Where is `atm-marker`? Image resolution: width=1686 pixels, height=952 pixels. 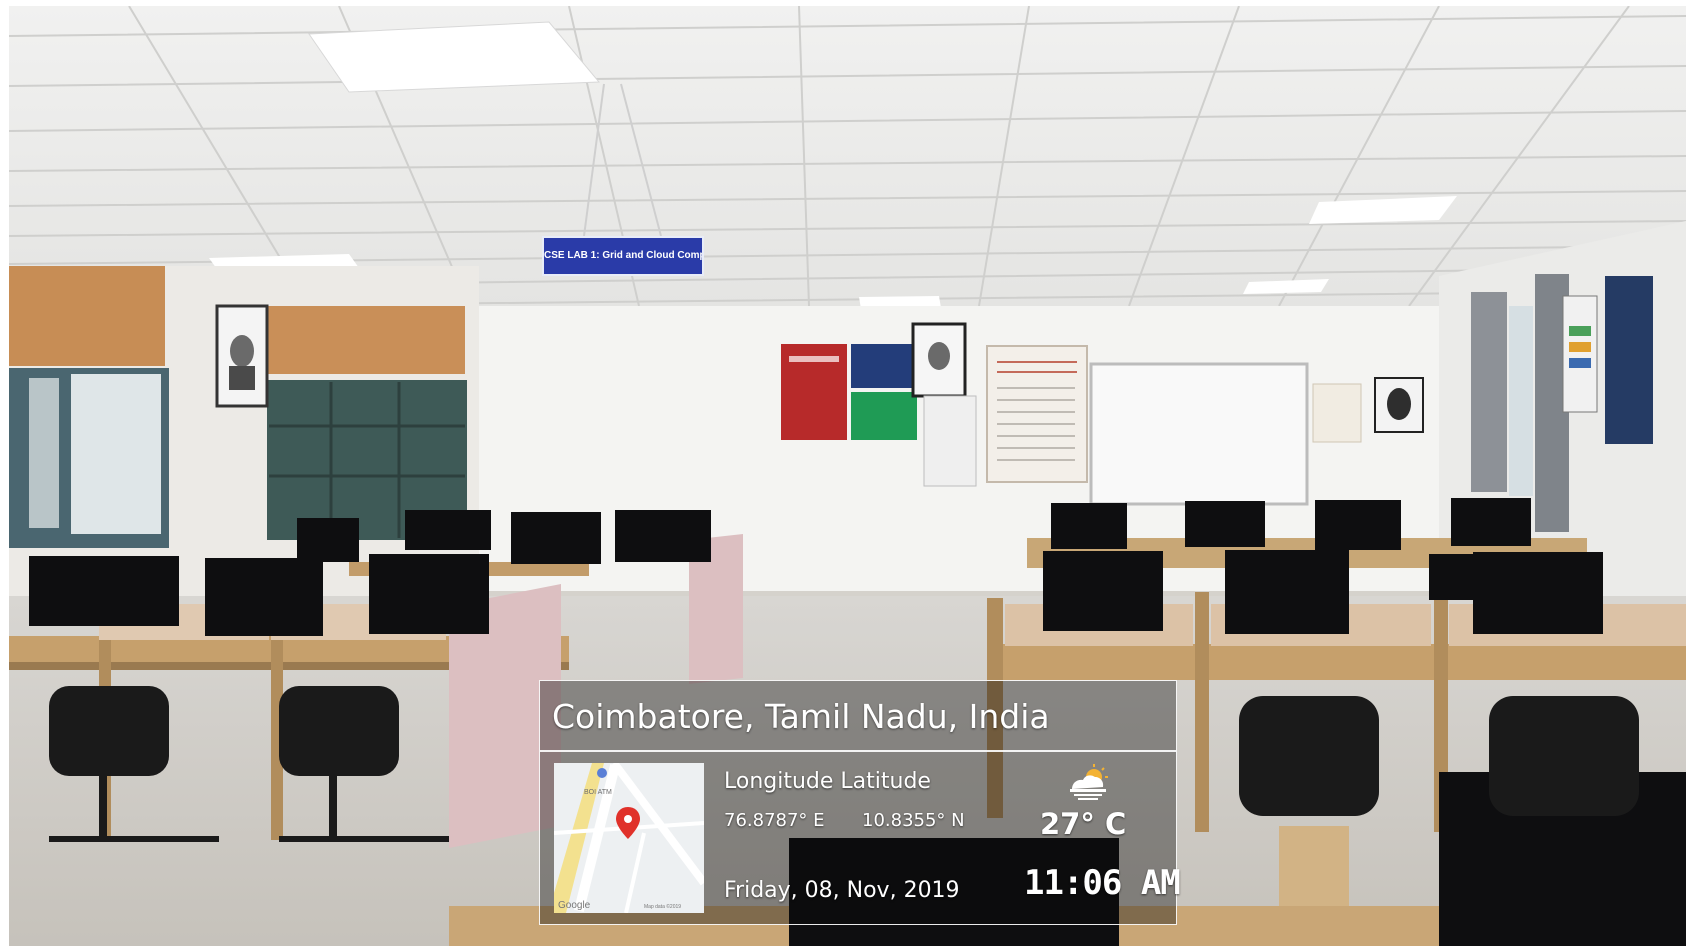
atm-marker is located at coordinates (602, 773).